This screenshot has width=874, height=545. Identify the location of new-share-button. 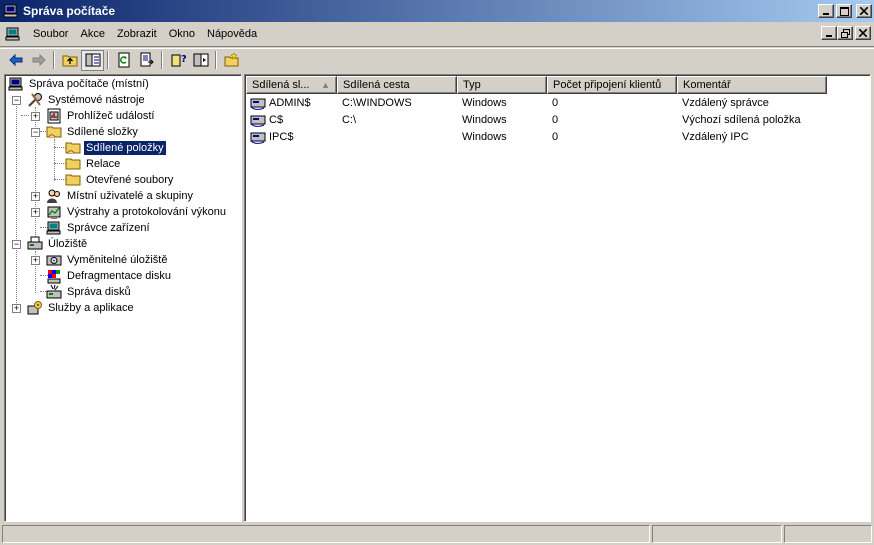
(231, 60).